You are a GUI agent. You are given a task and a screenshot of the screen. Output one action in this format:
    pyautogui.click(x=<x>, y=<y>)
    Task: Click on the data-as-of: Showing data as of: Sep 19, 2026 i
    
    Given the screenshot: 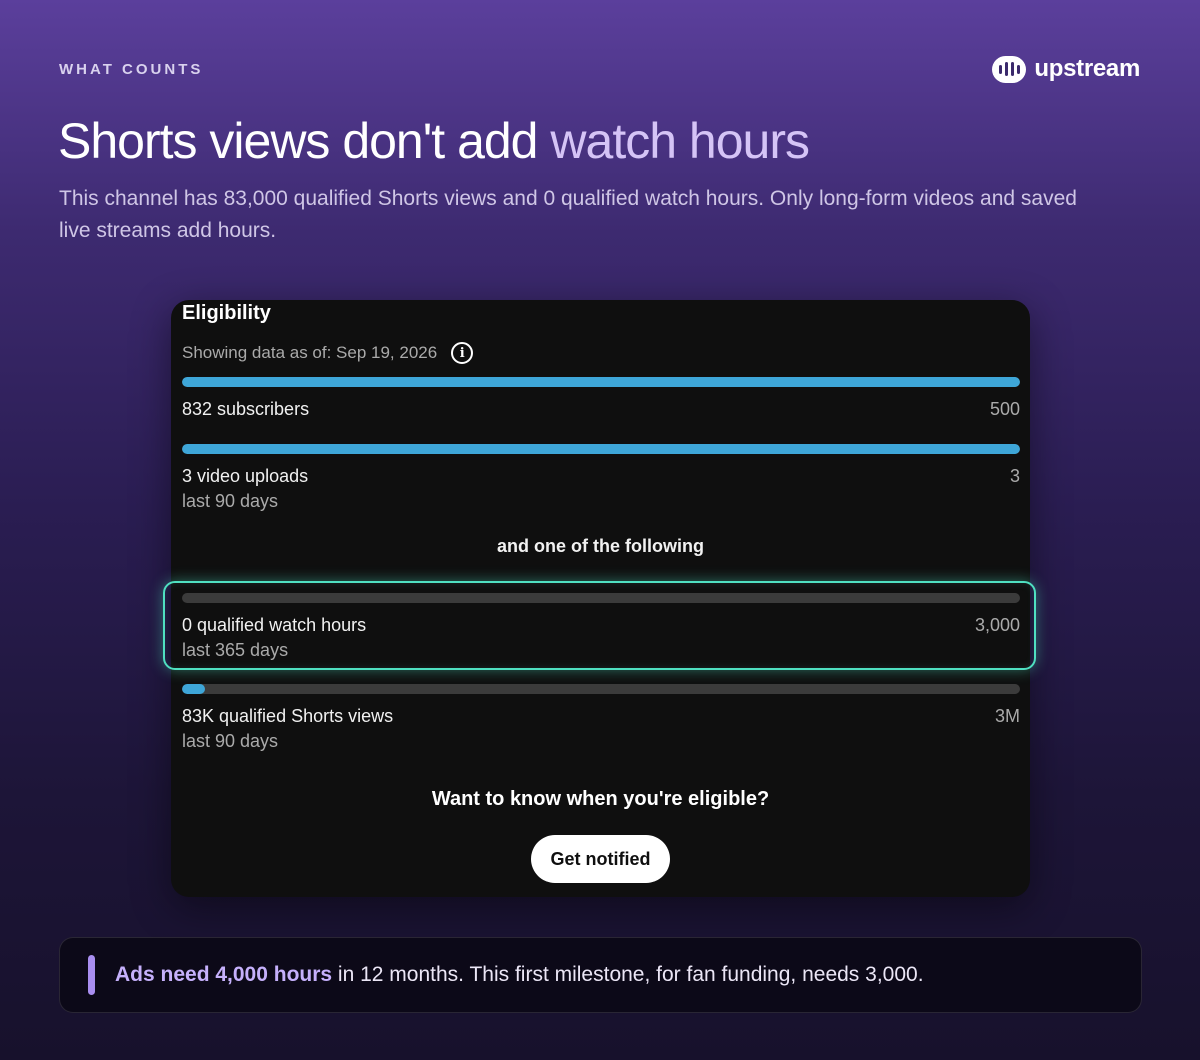 What is the action you would take?
    pyautogui.click(x=328, y=353)
    